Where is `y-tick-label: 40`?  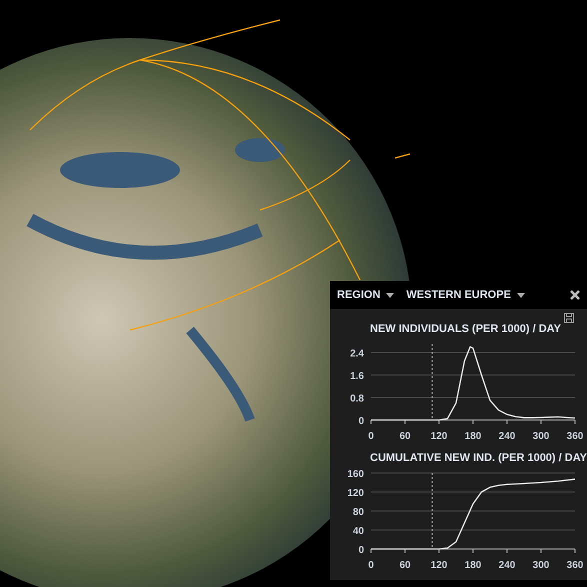 y-tick-label: 40 is located at coordinates (358, 531).